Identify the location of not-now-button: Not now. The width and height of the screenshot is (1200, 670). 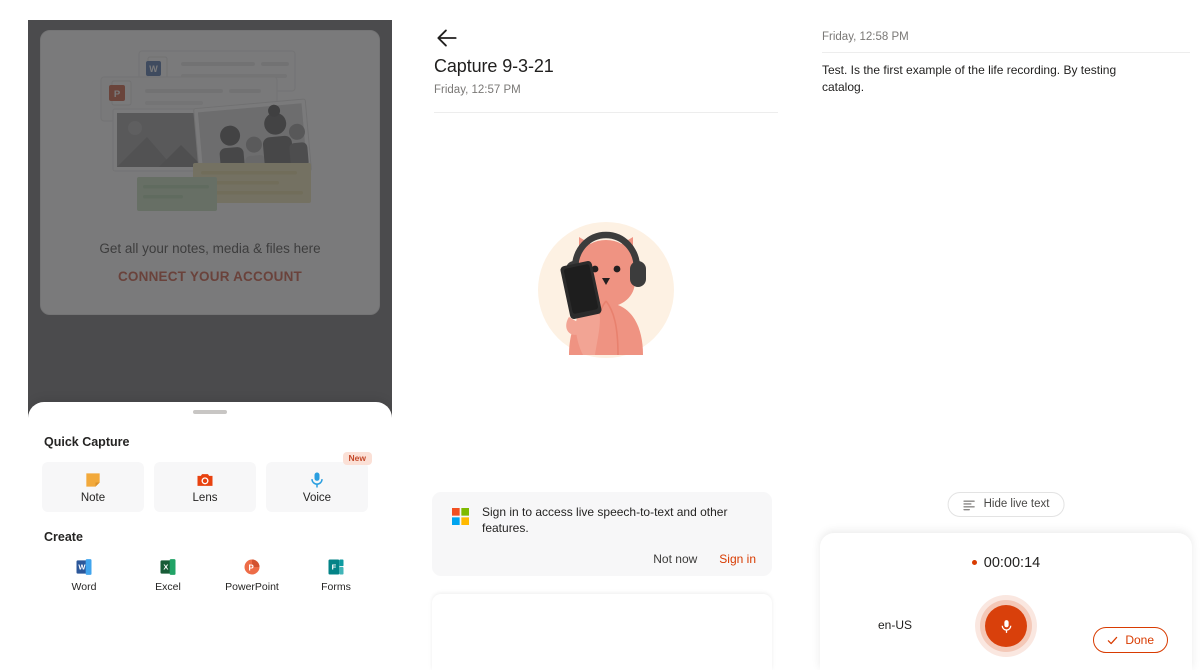
(675, 559).